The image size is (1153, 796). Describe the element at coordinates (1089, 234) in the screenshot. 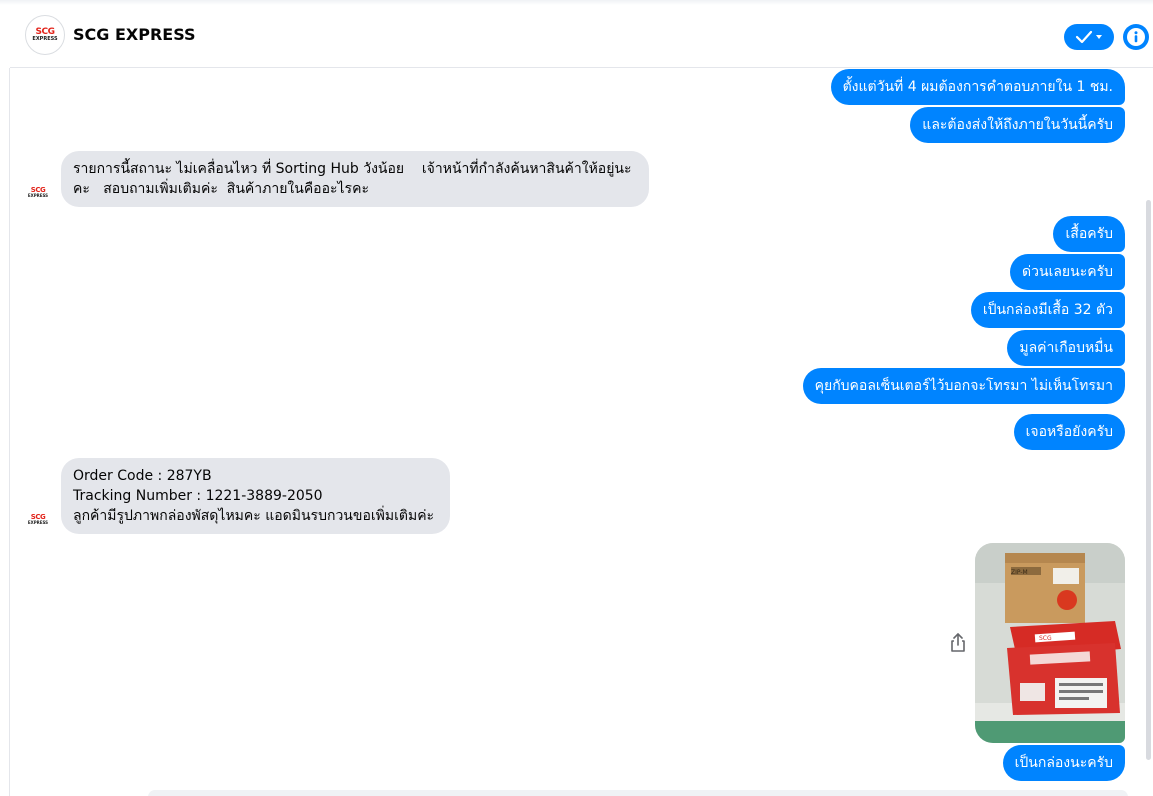

I see `outgoing-message: เสื้อครับ` at that location.